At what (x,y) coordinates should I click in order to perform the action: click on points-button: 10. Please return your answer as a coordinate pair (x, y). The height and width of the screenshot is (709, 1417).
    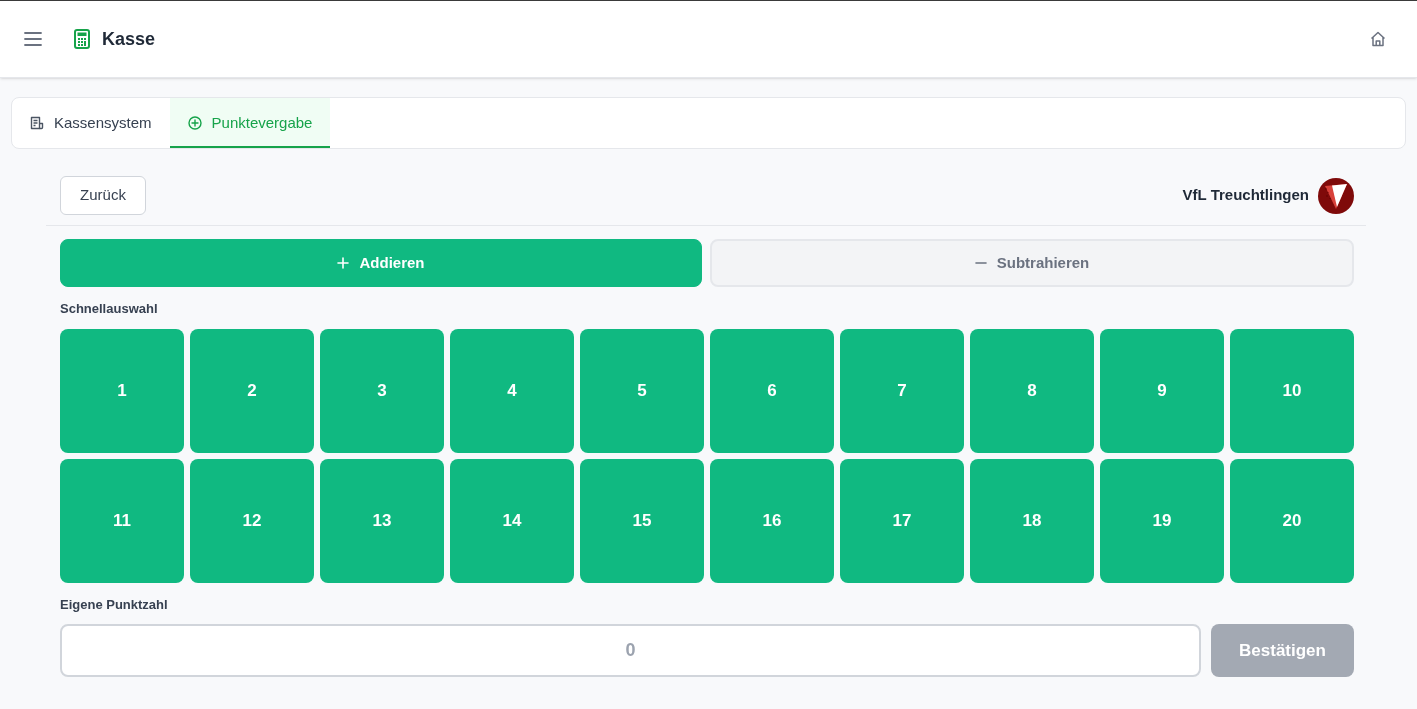
    Looking at the image, I should click on (1292, 391).